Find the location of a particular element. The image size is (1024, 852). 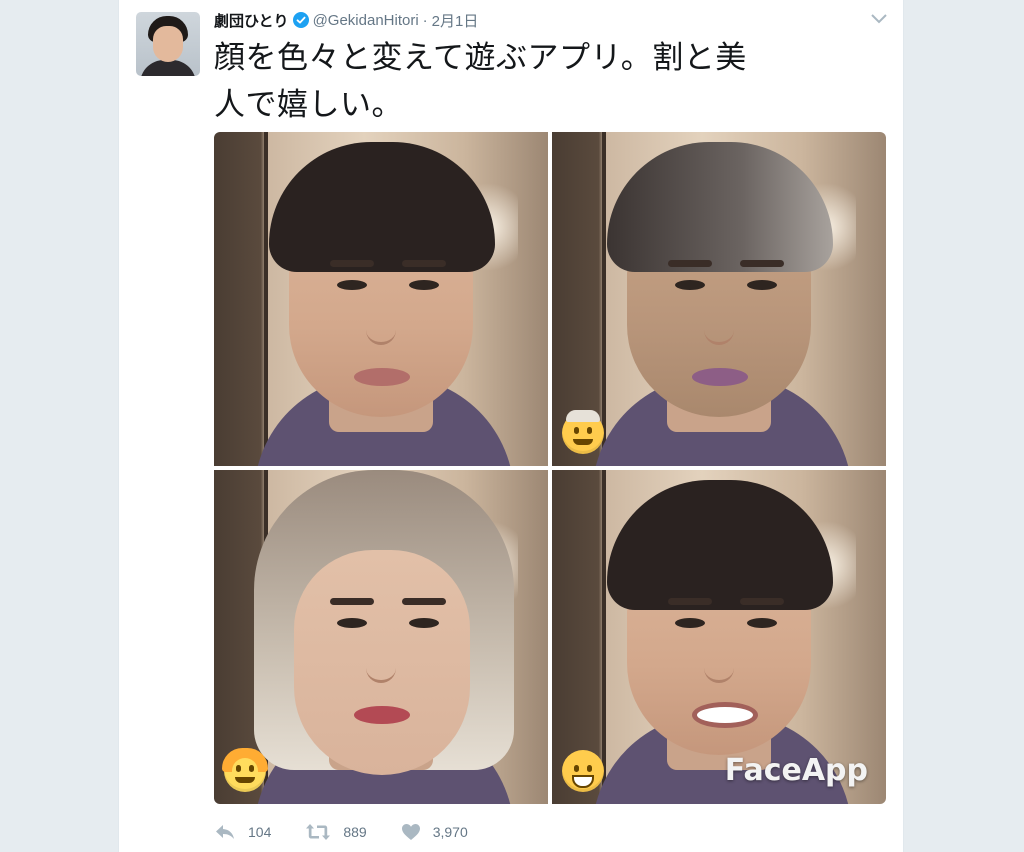

retweet-icon is located at coordinates (318, 832).